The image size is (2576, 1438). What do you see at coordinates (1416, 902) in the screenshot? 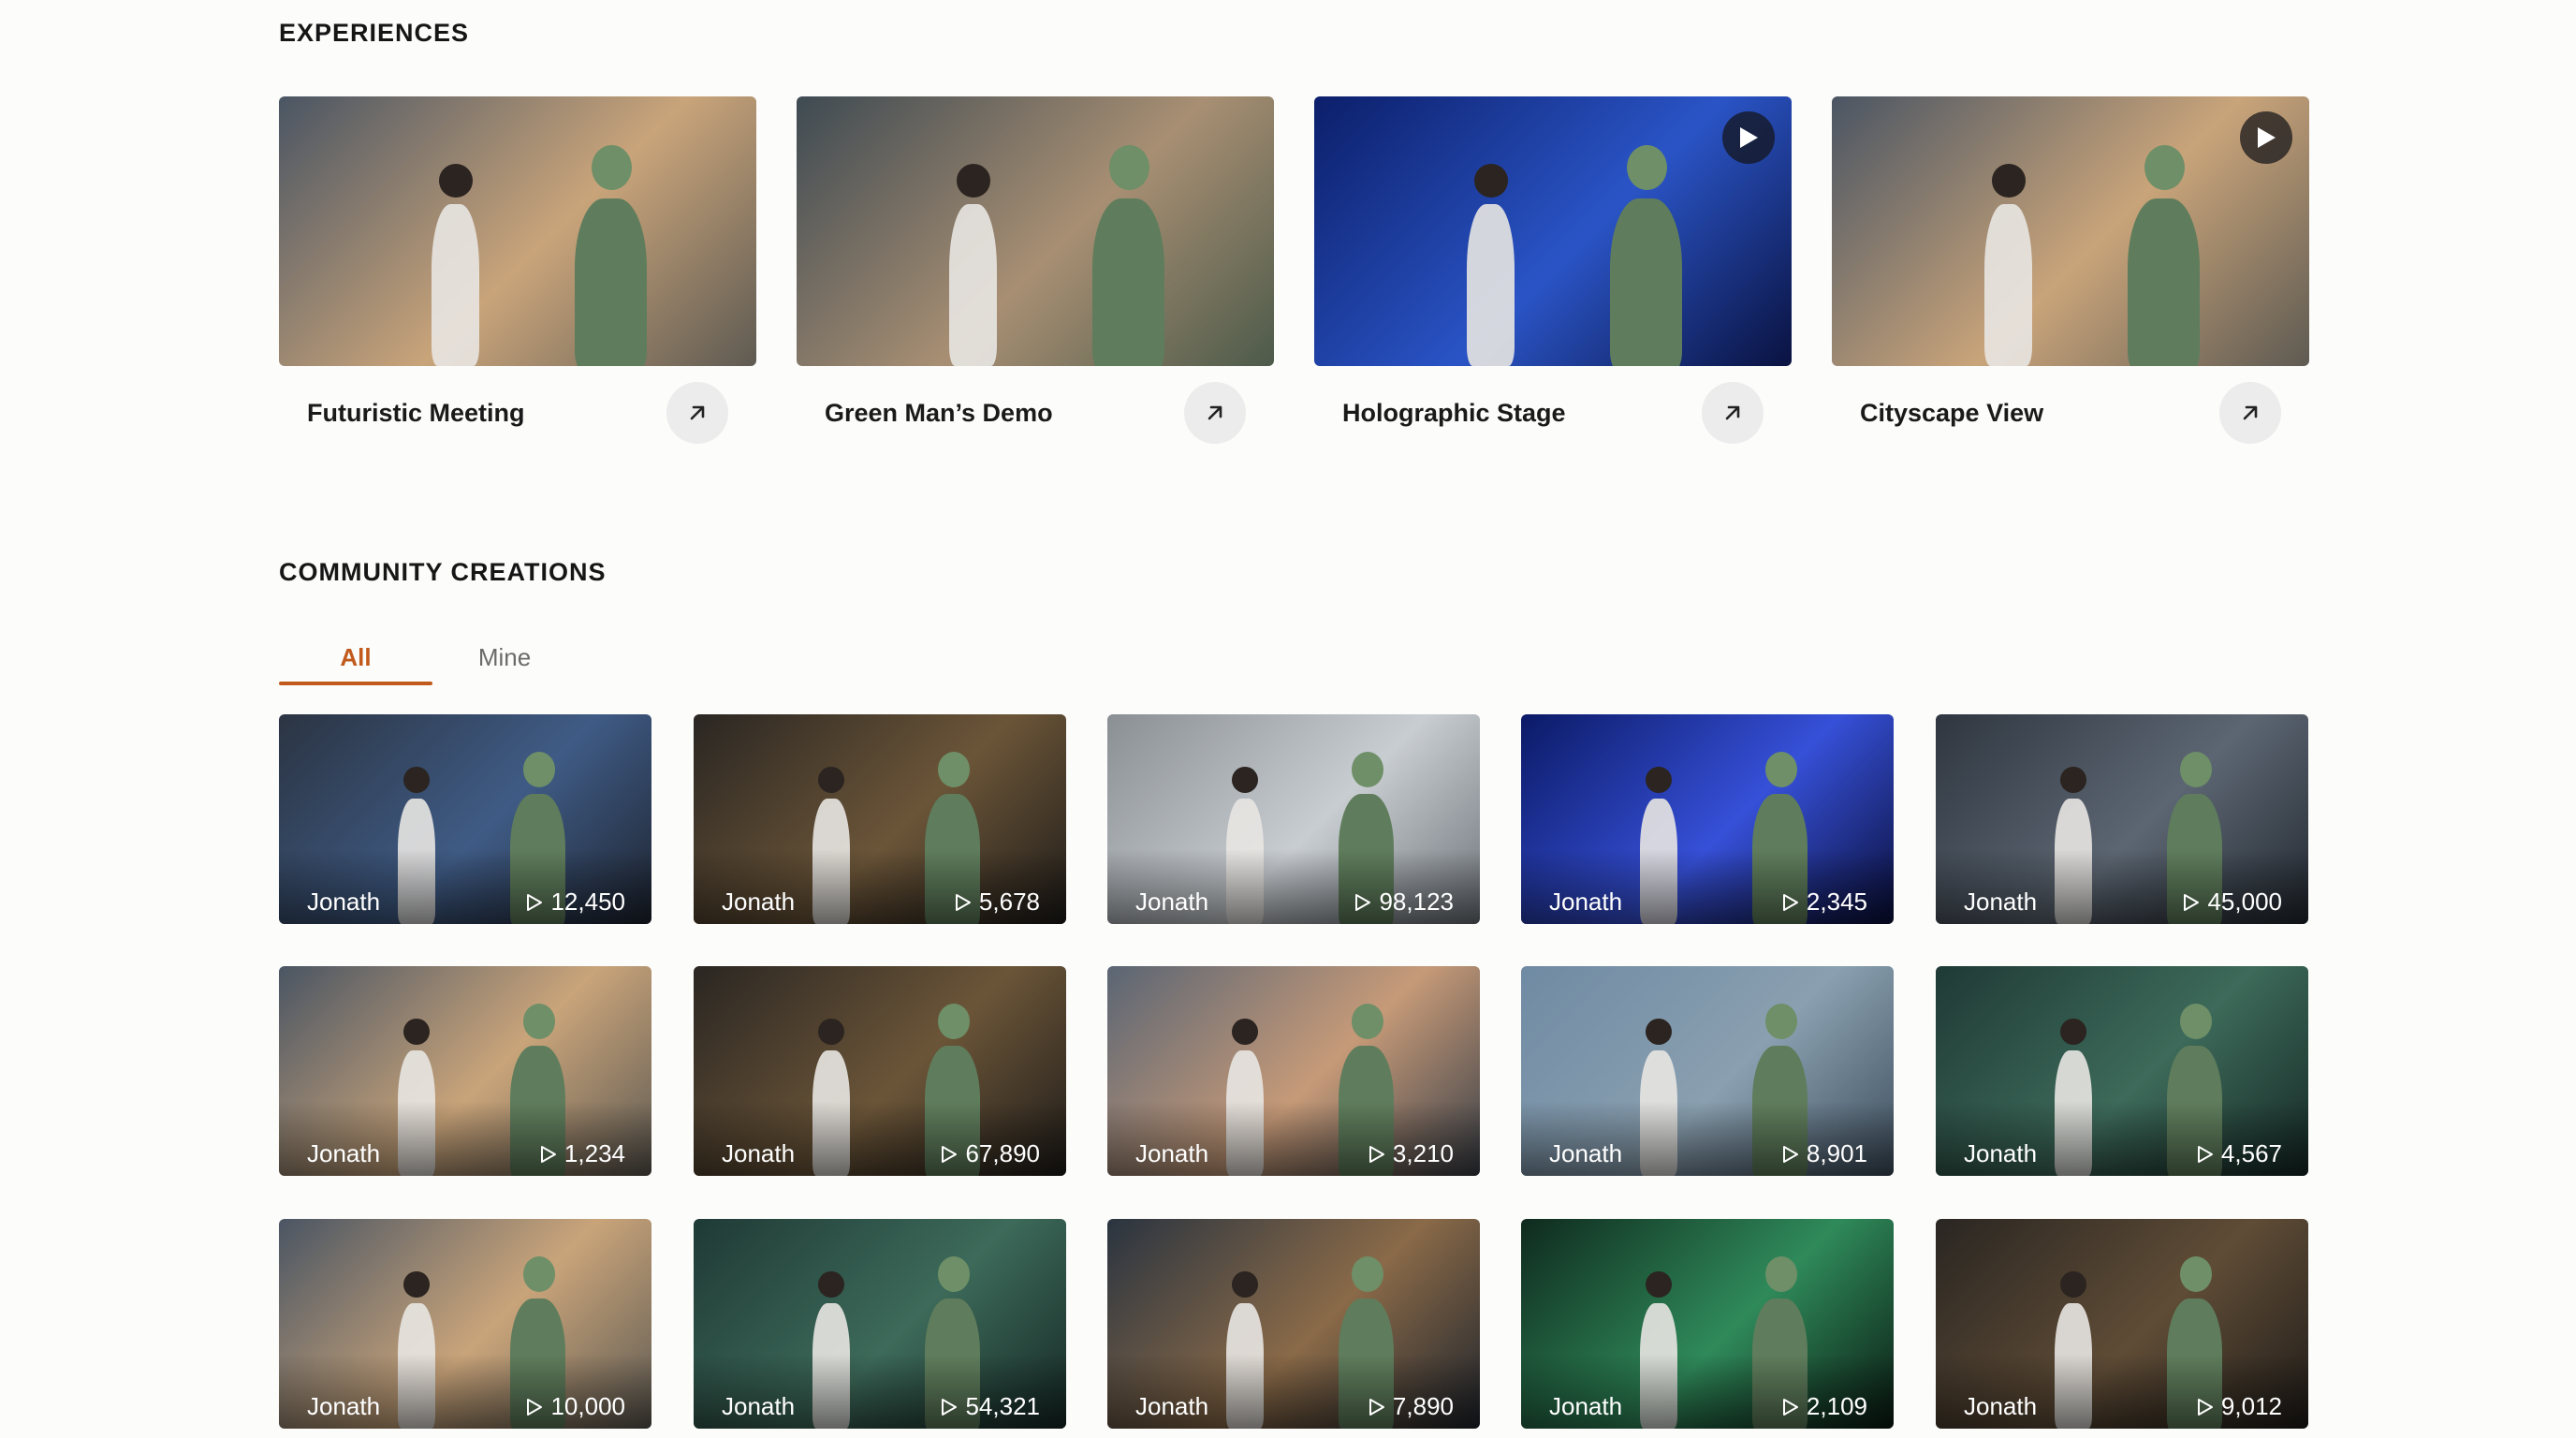
I see `view-count-value: 98,123` at bounding box center [1416, 902].